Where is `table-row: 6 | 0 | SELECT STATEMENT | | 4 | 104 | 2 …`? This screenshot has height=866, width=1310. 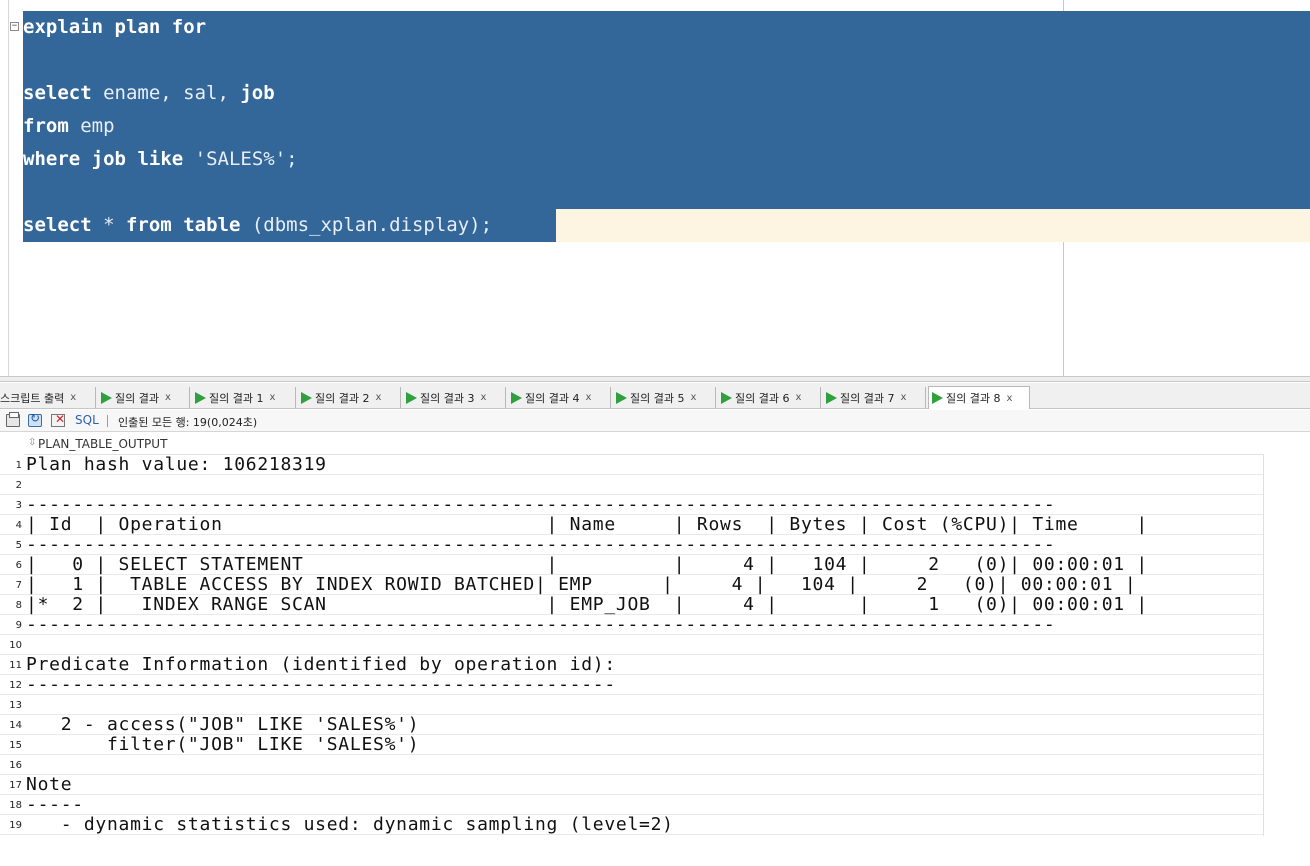
table-row: 6 | 0 | SELECT STATEMENT | | 4 | 104 | 2 … is located at coordinates (632, 565).